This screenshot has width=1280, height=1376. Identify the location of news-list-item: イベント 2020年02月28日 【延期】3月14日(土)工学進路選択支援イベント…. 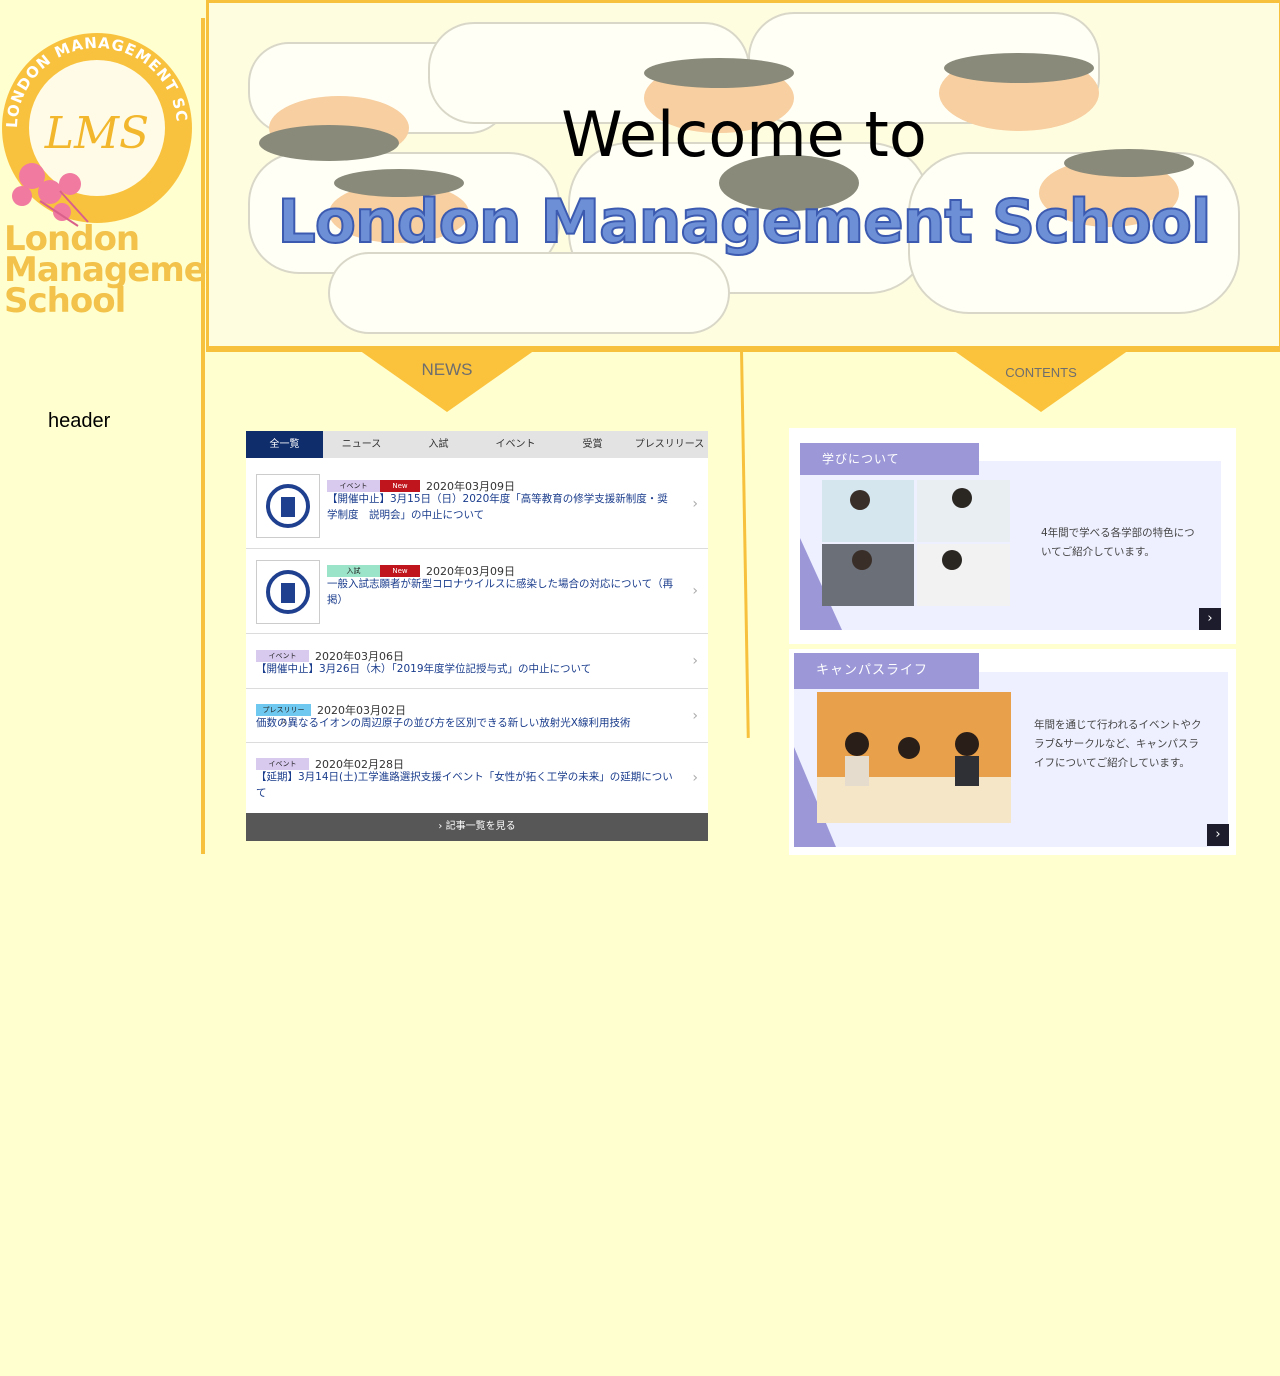
(477, 778).